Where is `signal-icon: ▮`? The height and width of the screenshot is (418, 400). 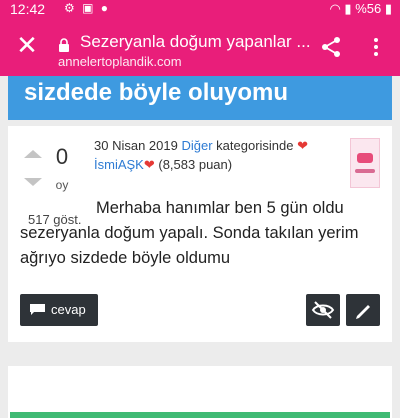
signal-icon: ▮ is located at coordinates (350, 8).